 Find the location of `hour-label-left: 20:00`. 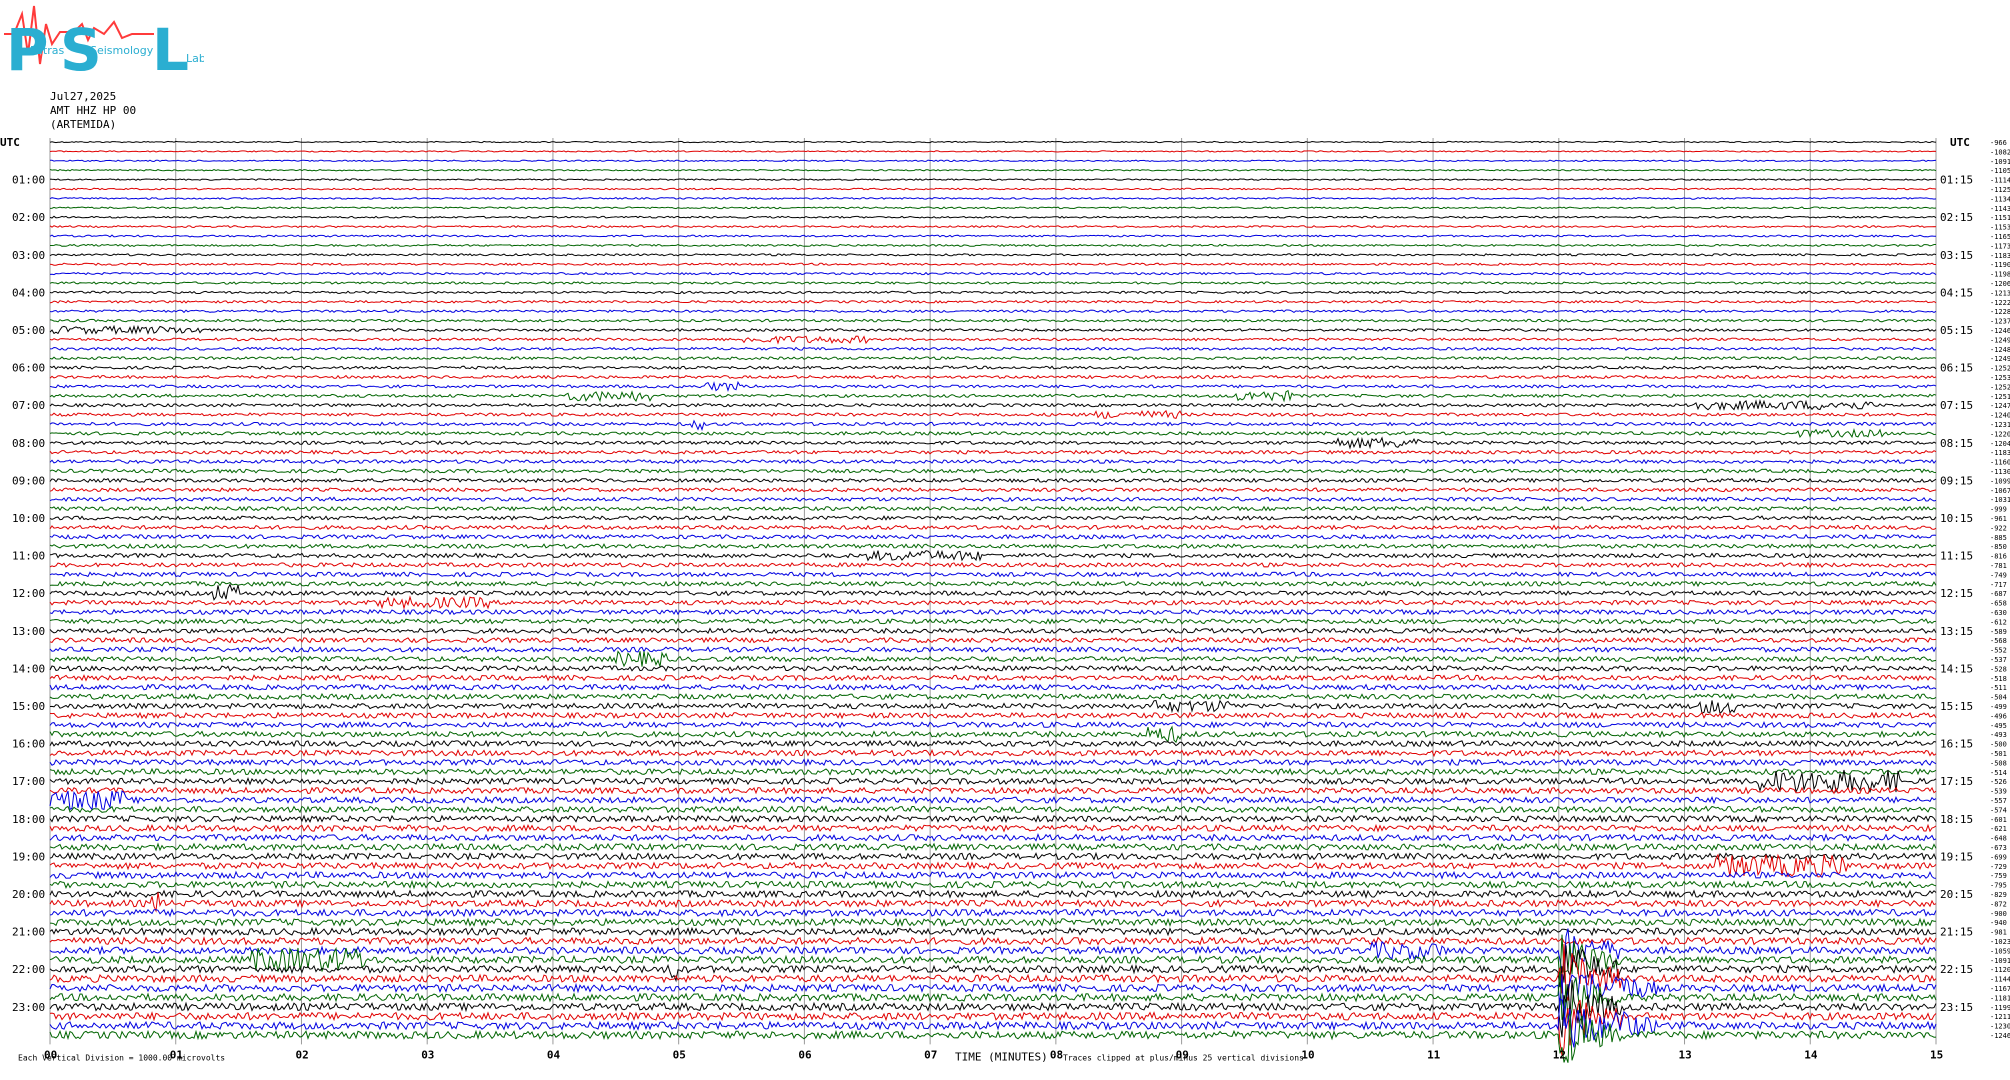

hour-label-left: 20:00 is located at coordinates (28, 894).